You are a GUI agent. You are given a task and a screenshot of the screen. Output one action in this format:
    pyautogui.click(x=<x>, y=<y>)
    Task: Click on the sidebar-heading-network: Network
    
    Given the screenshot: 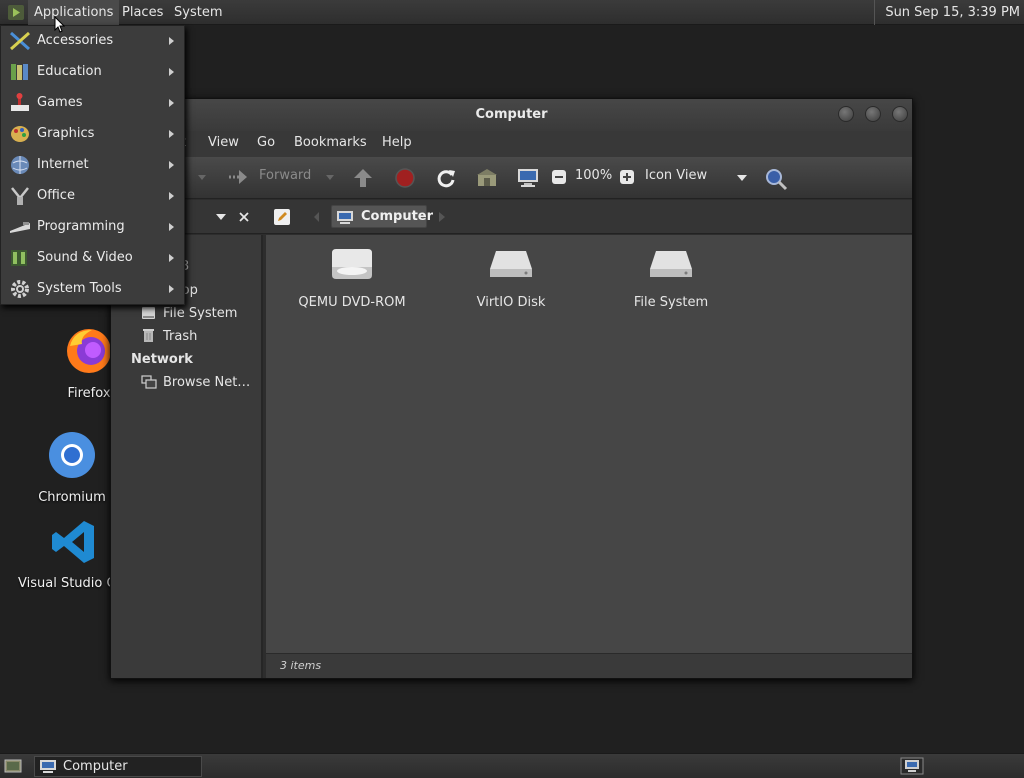 What is the action you would take?
    pyautogui.click(x=162, y=359)
    